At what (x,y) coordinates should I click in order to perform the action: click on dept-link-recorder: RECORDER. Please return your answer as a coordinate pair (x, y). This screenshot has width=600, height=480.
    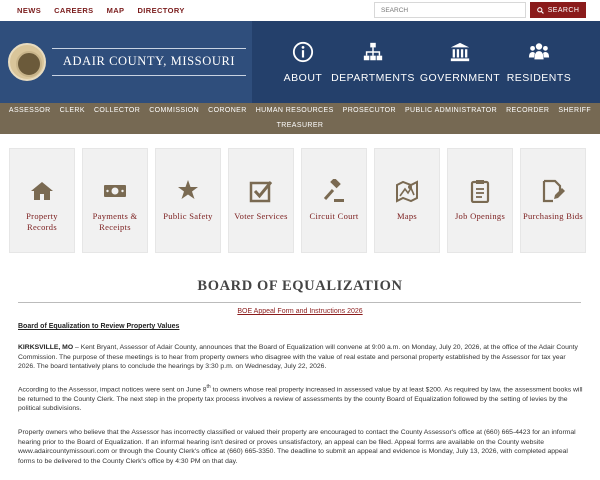
    Looking at the image, I should click on (527, 110).